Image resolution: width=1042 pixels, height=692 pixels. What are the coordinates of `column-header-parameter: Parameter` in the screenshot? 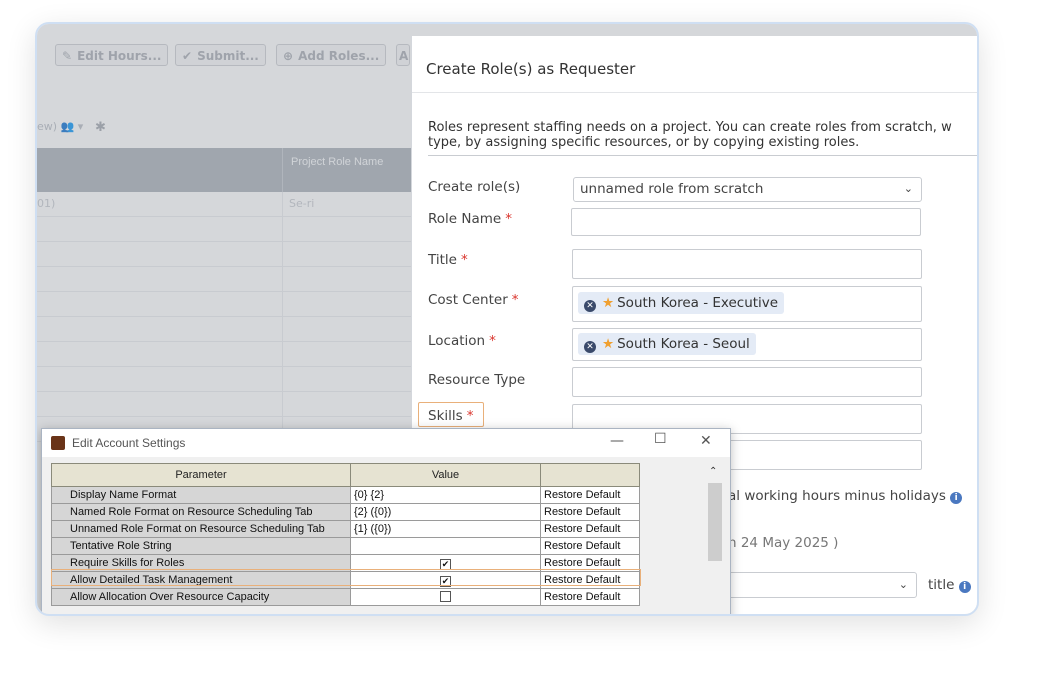 It's located at (201, 475).